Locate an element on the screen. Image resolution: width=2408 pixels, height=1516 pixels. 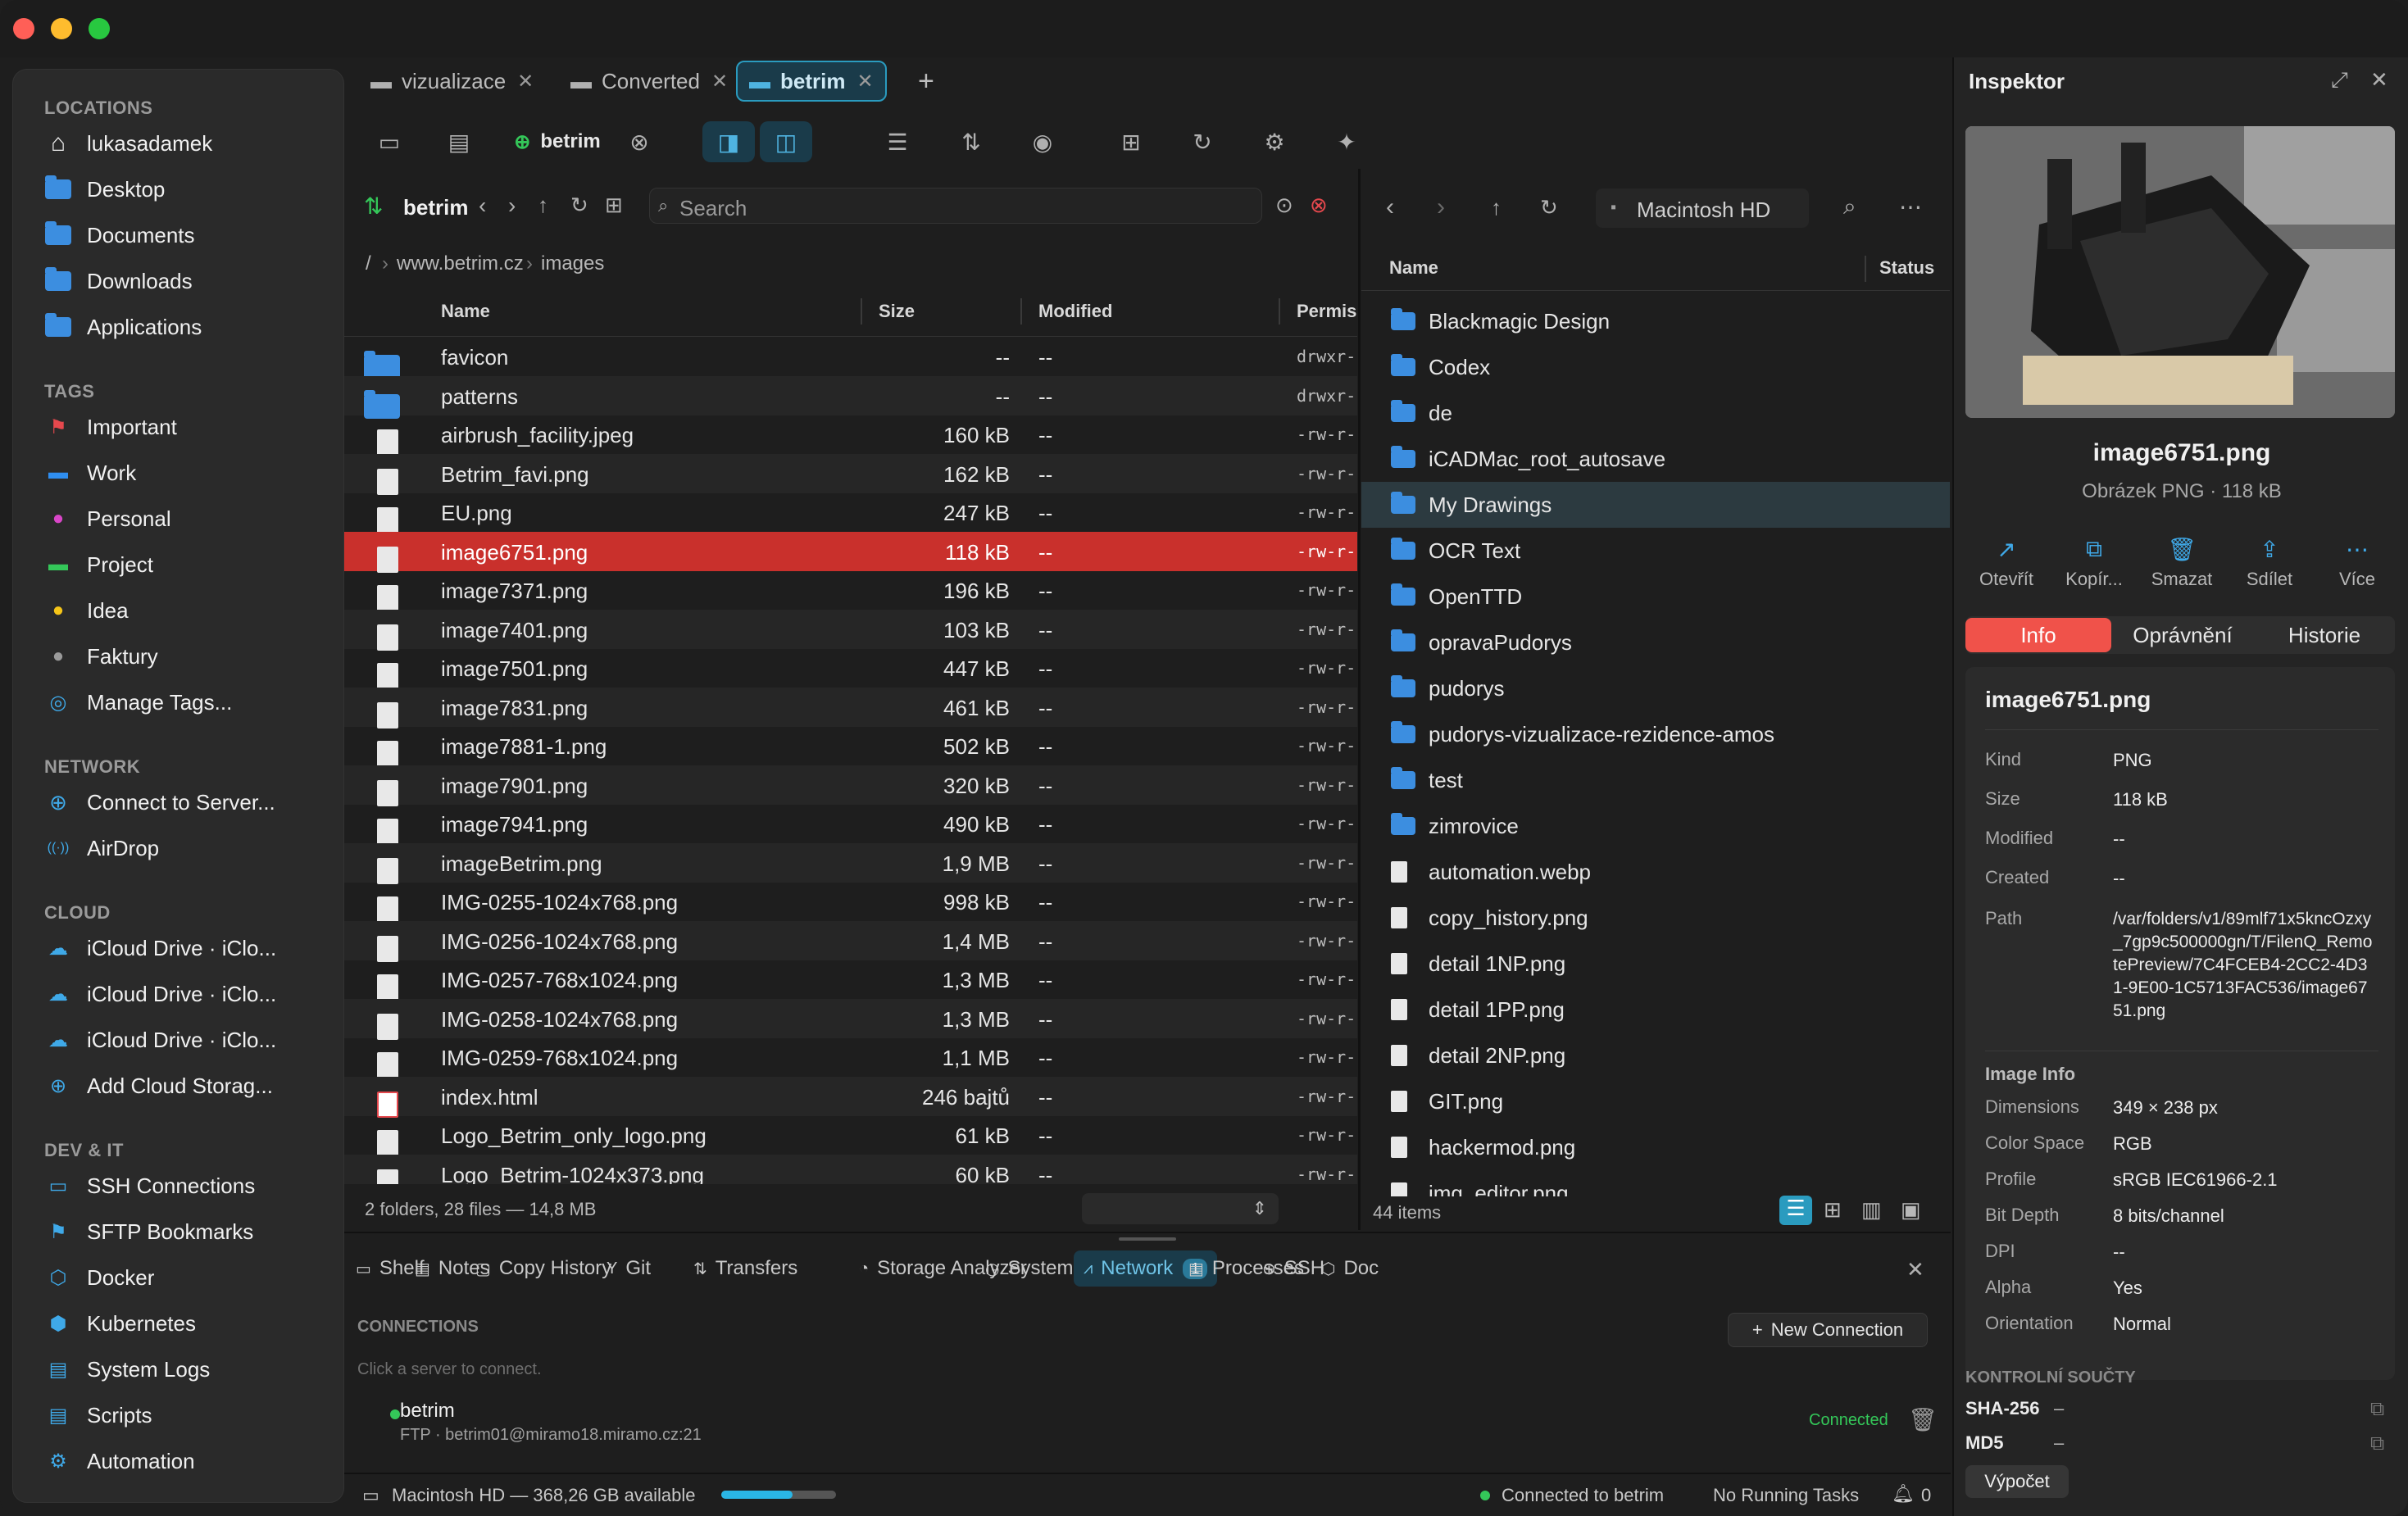
new-tab-button: + is located at coordinates (926, 81).